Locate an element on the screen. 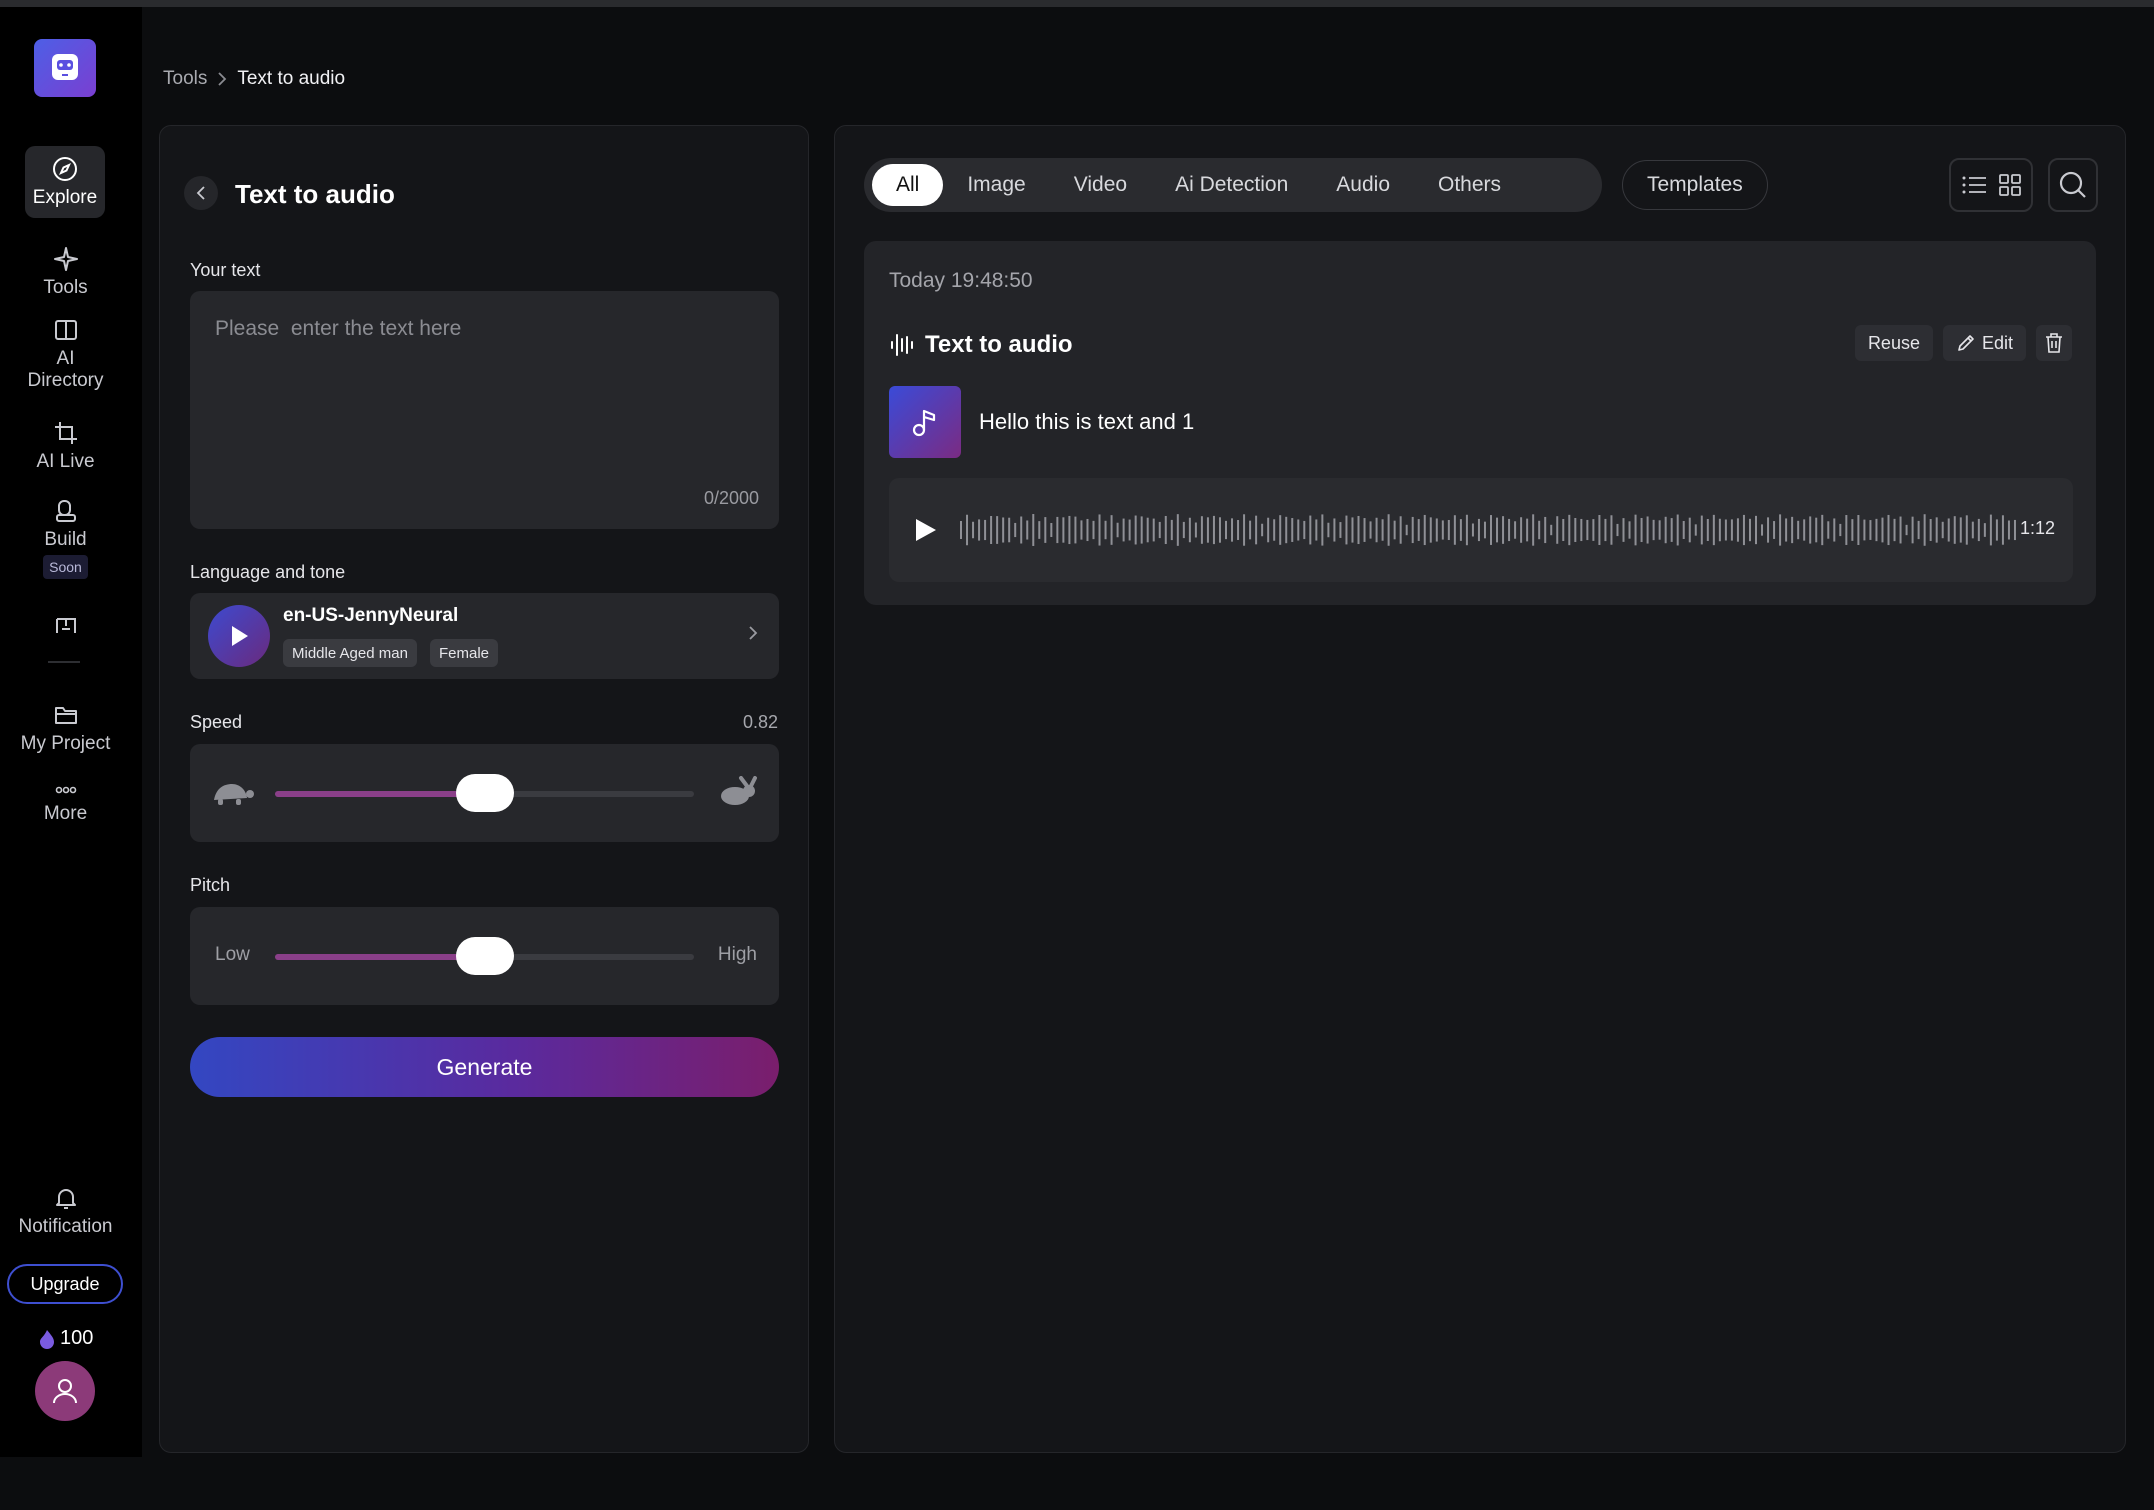  sidebar-item-build: Build Soon is located at coordinates (65, 538).